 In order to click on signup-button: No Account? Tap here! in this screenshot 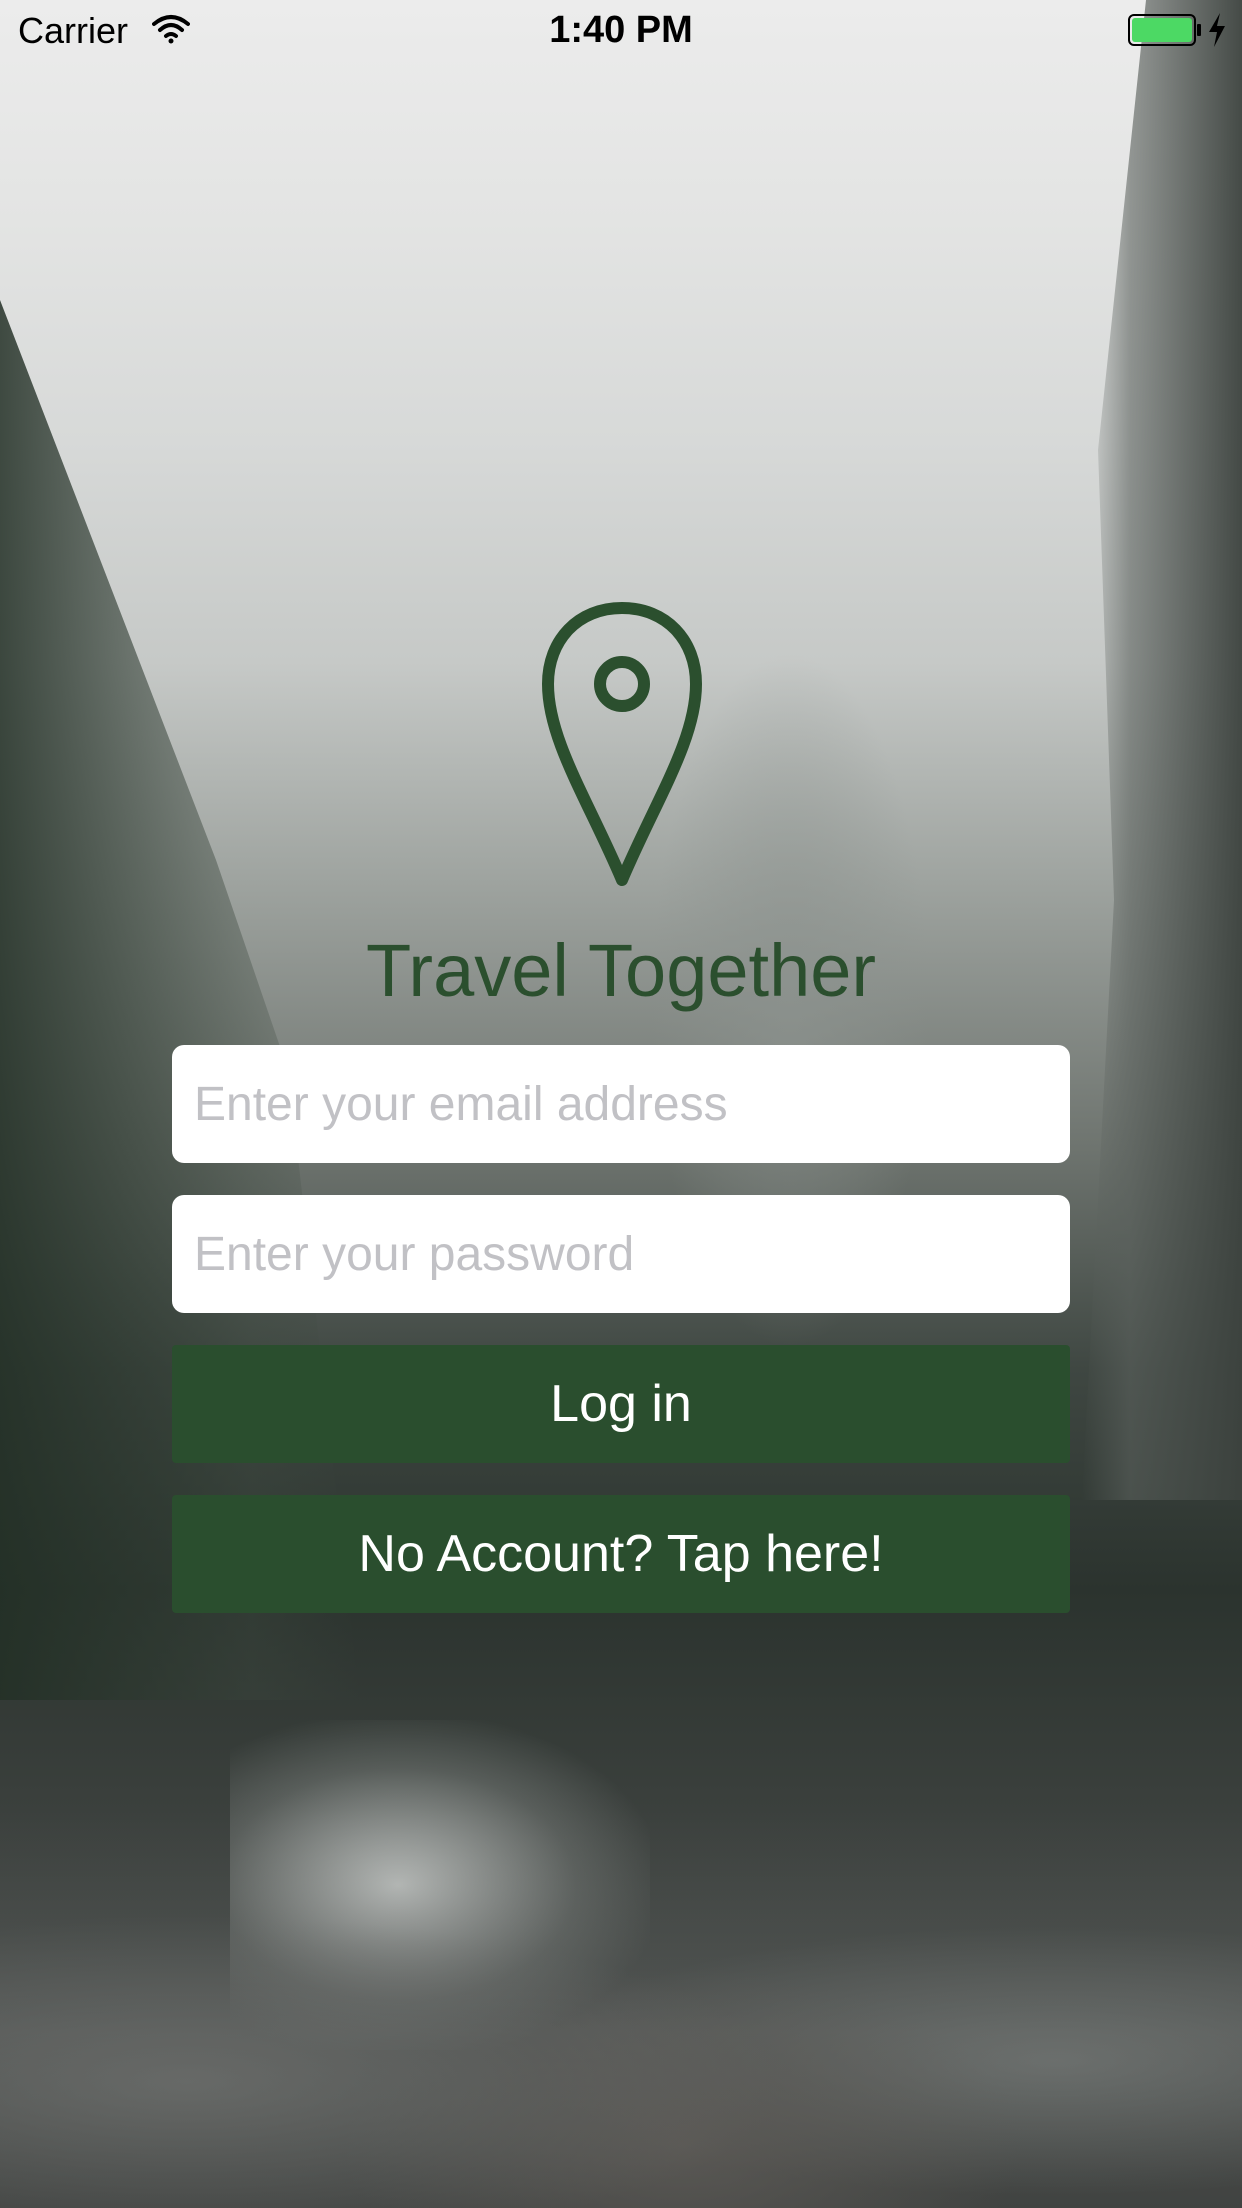, I will do `click(621, 1554)`.